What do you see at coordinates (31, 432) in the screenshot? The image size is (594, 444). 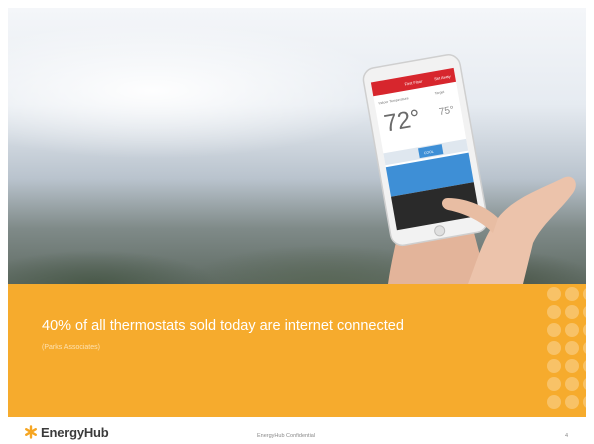 I see `asterisk-logo-icon` at bounding box center [31, 432].